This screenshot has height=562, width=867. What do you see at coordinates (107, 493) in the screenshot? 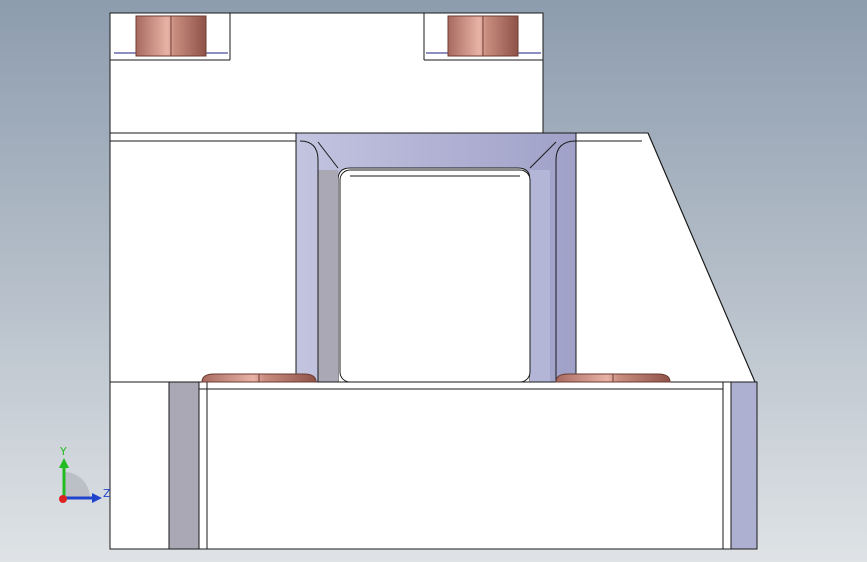
I see `axis-z-label: Z` at bounding box center [107, 493].